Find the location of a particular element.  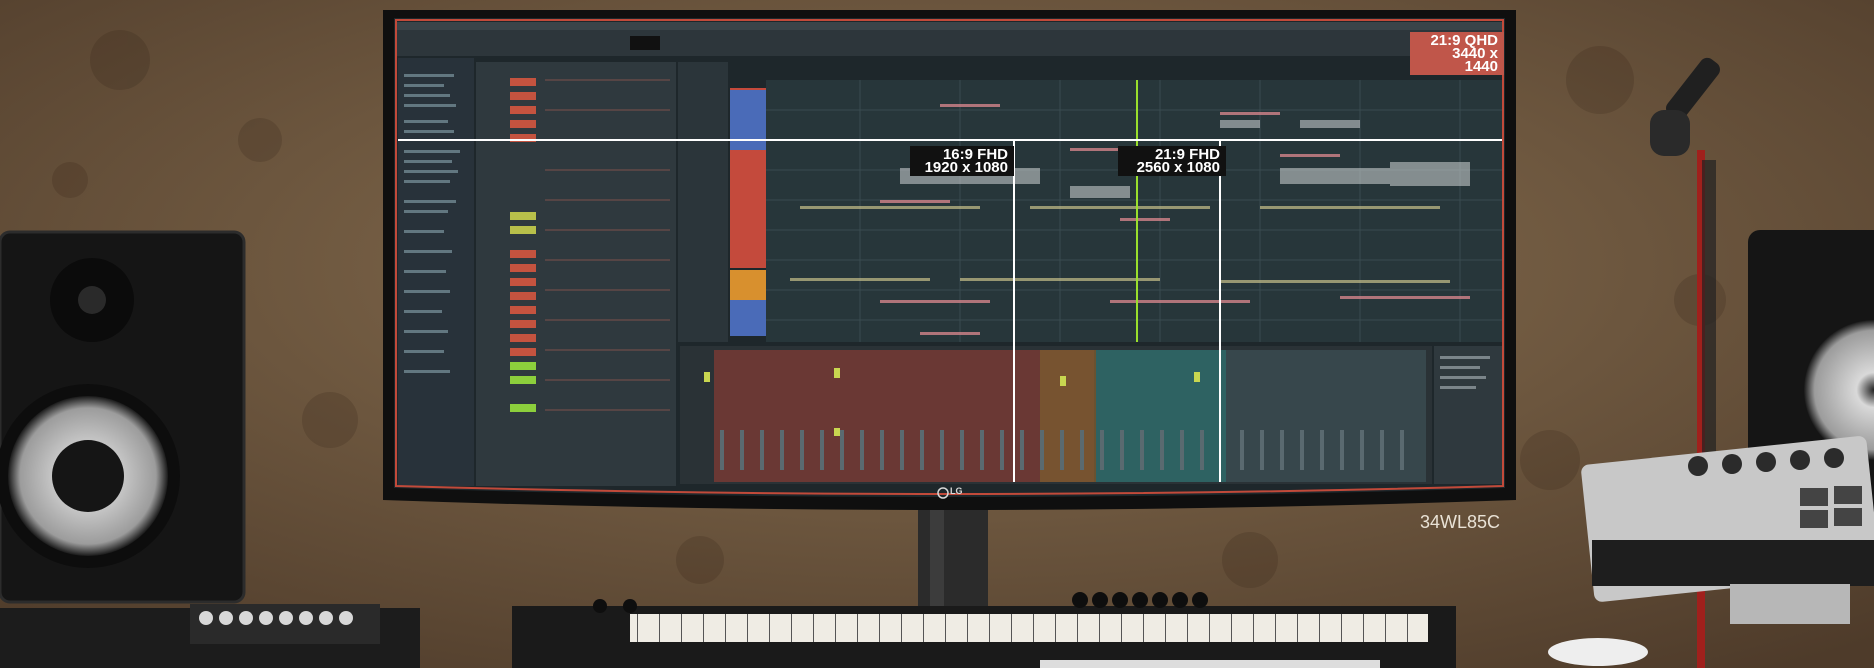

lg-brand-text: LG is located at coordinates (956, 491).